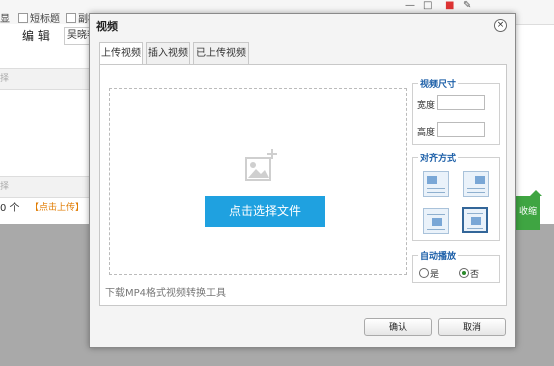  Describe the element at coordinates (529, 210) in the screenshot. I see `collapse-tab: 收缩` at that location.